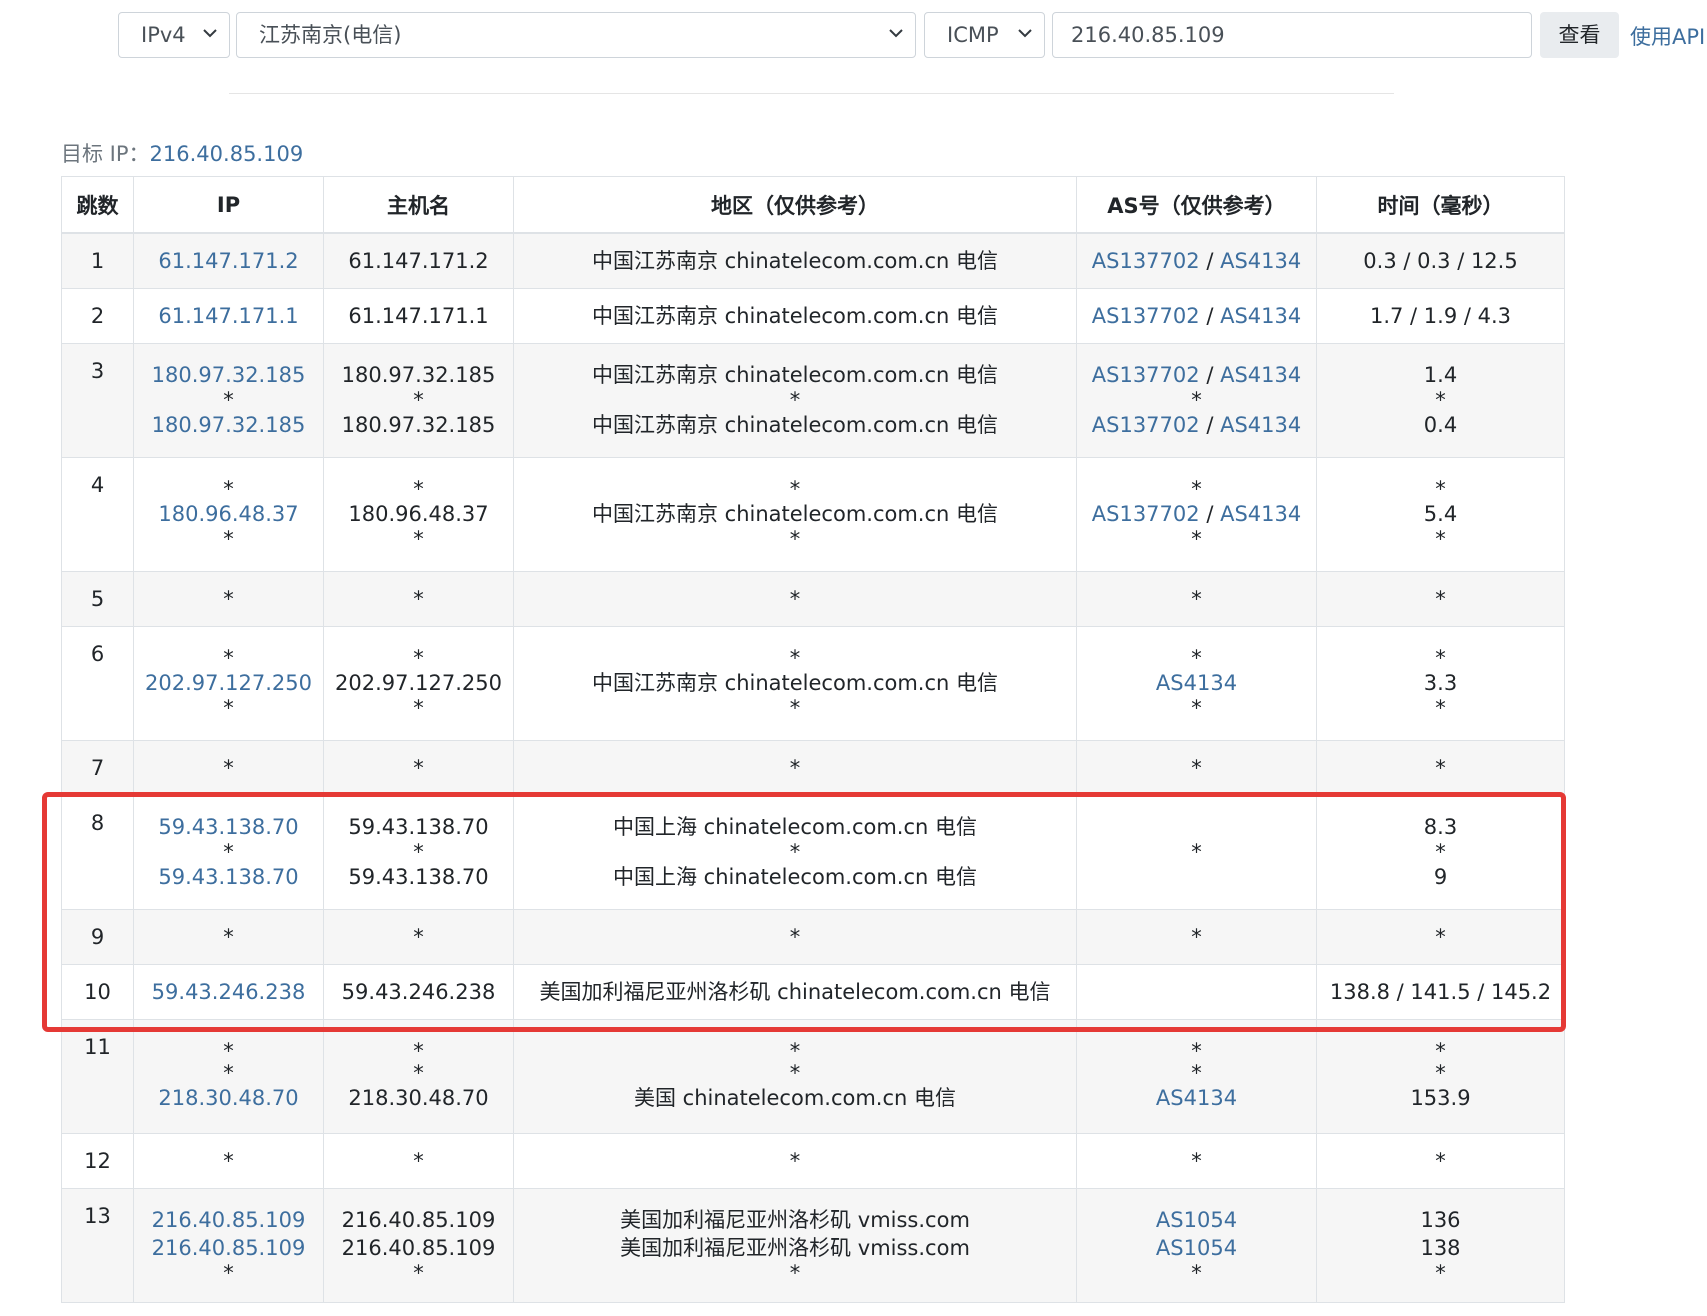  I want to click on header-hostname: 主机名, so click(418, 205).